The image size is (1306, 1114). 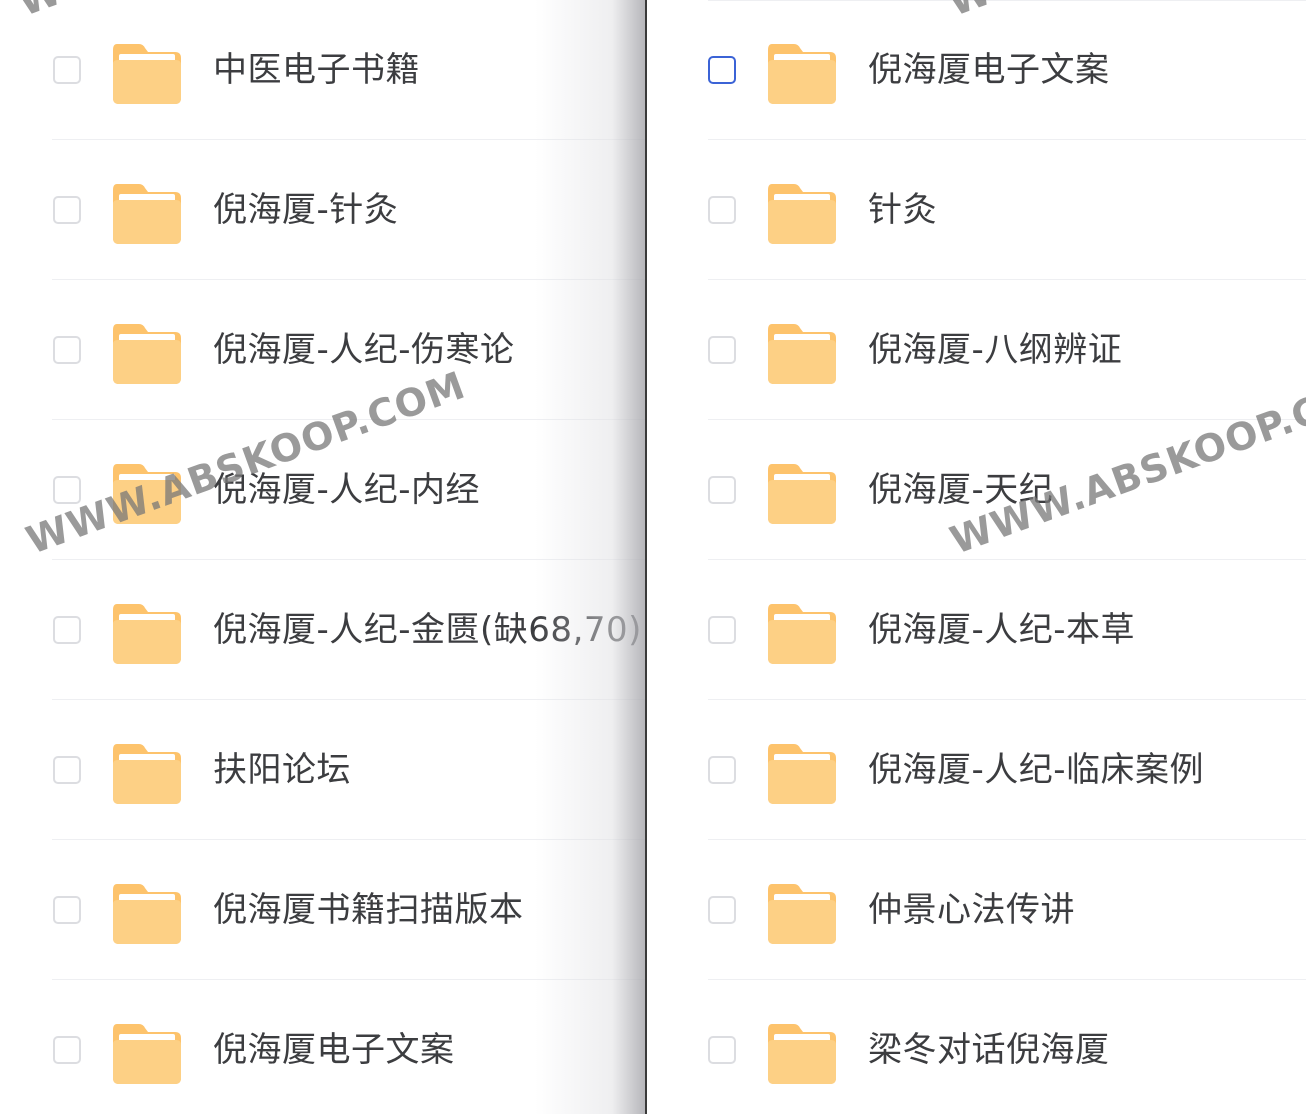 I want to click on folder-name: 倪海厦-人纪-临床案例, so click(x=1036, y=770).